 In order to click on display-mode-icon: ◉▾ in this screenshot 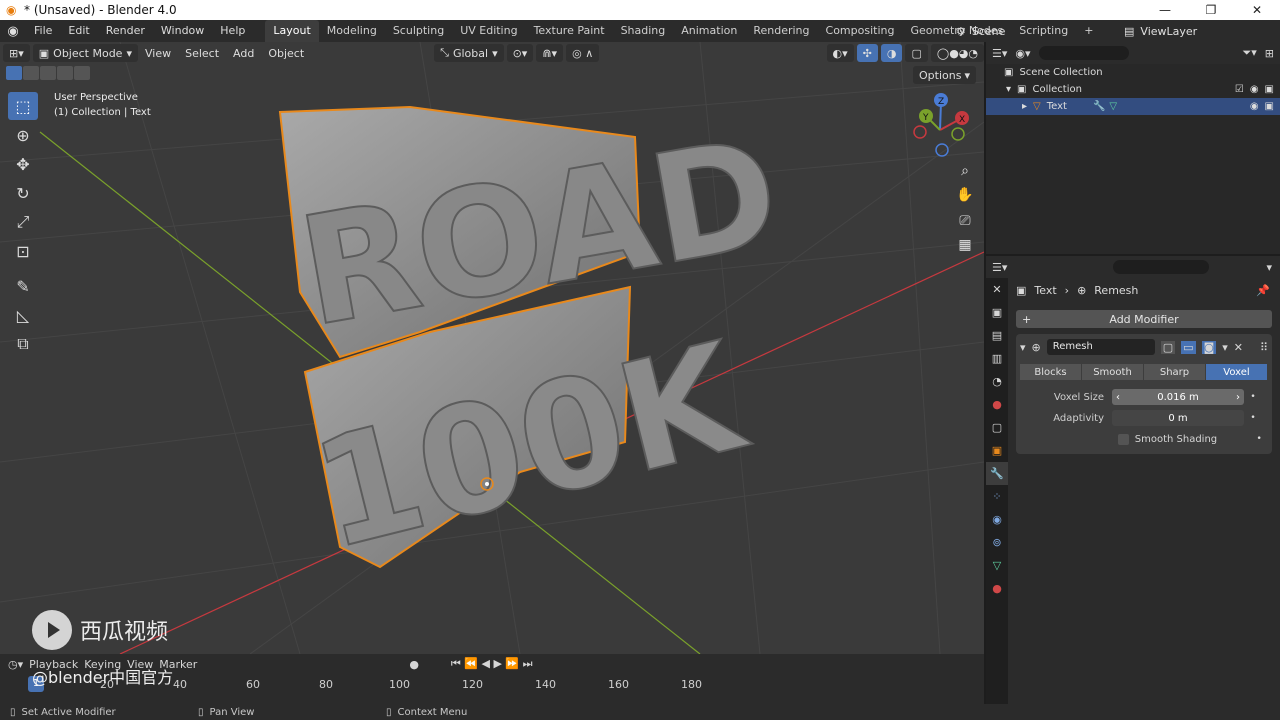, I will do `click(1022, 53)`.